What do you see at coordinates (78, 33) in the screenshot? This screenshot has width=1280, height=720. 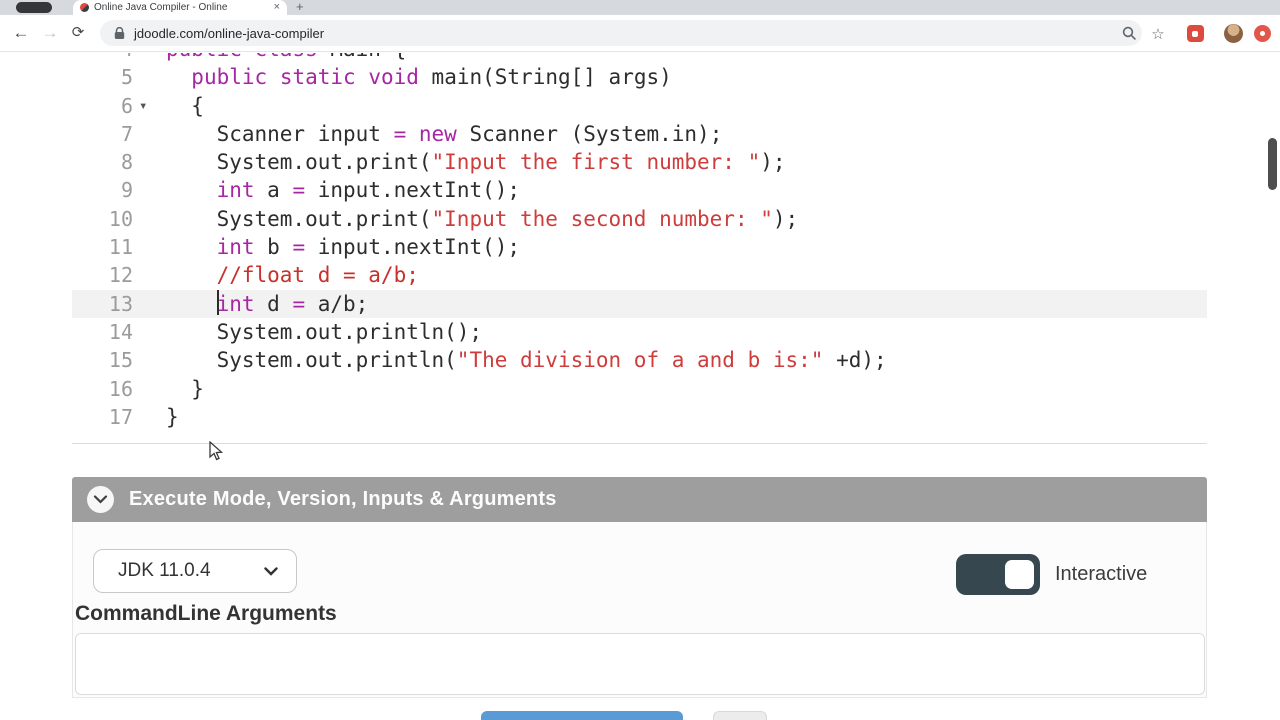 I see `reload-button: ⟳` at bounding box center [78, 33].